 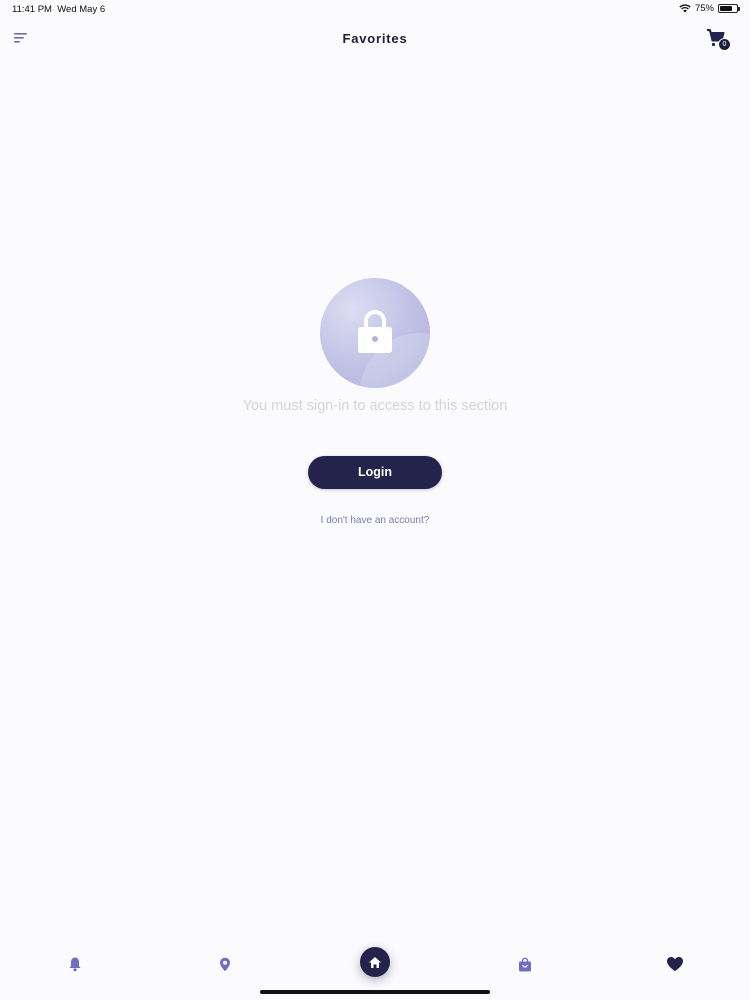 I want to click on battery-icon, so click(x=729, y=8).